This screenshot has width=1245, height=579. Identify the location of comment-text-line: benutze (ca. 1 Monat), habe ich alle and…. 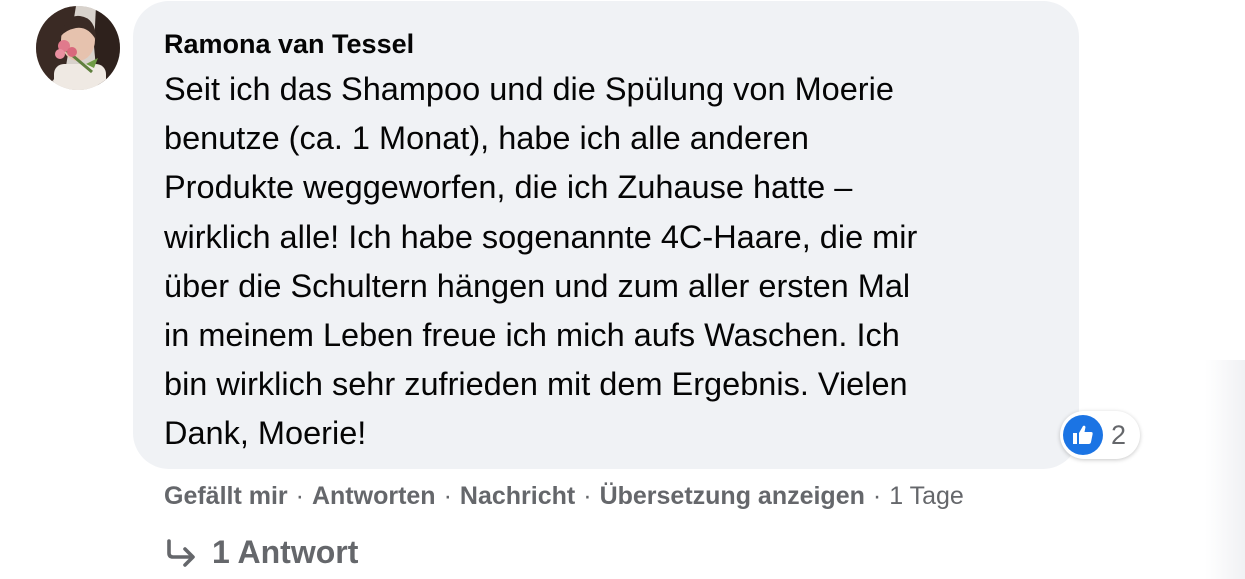
(487, 138).